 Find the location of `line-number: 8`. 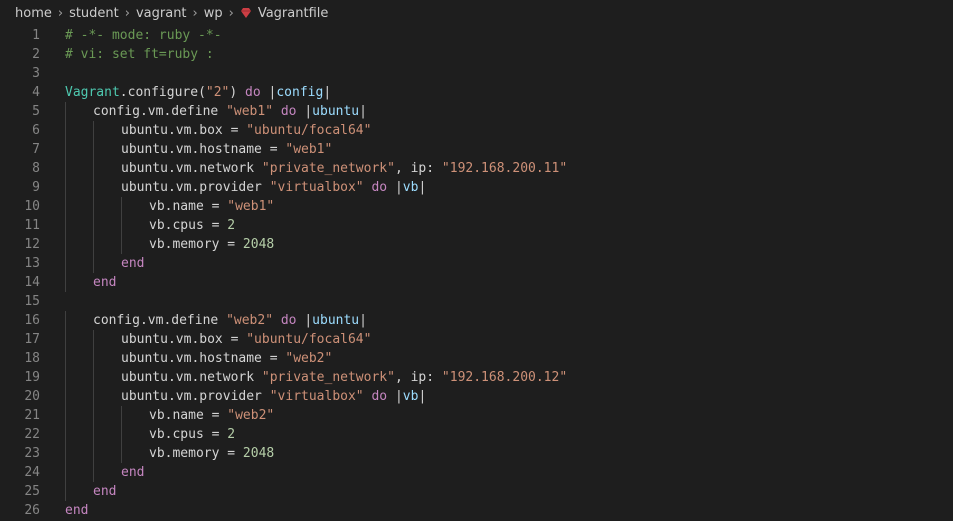

line-number: 8 is located at coordinates (36, 168).